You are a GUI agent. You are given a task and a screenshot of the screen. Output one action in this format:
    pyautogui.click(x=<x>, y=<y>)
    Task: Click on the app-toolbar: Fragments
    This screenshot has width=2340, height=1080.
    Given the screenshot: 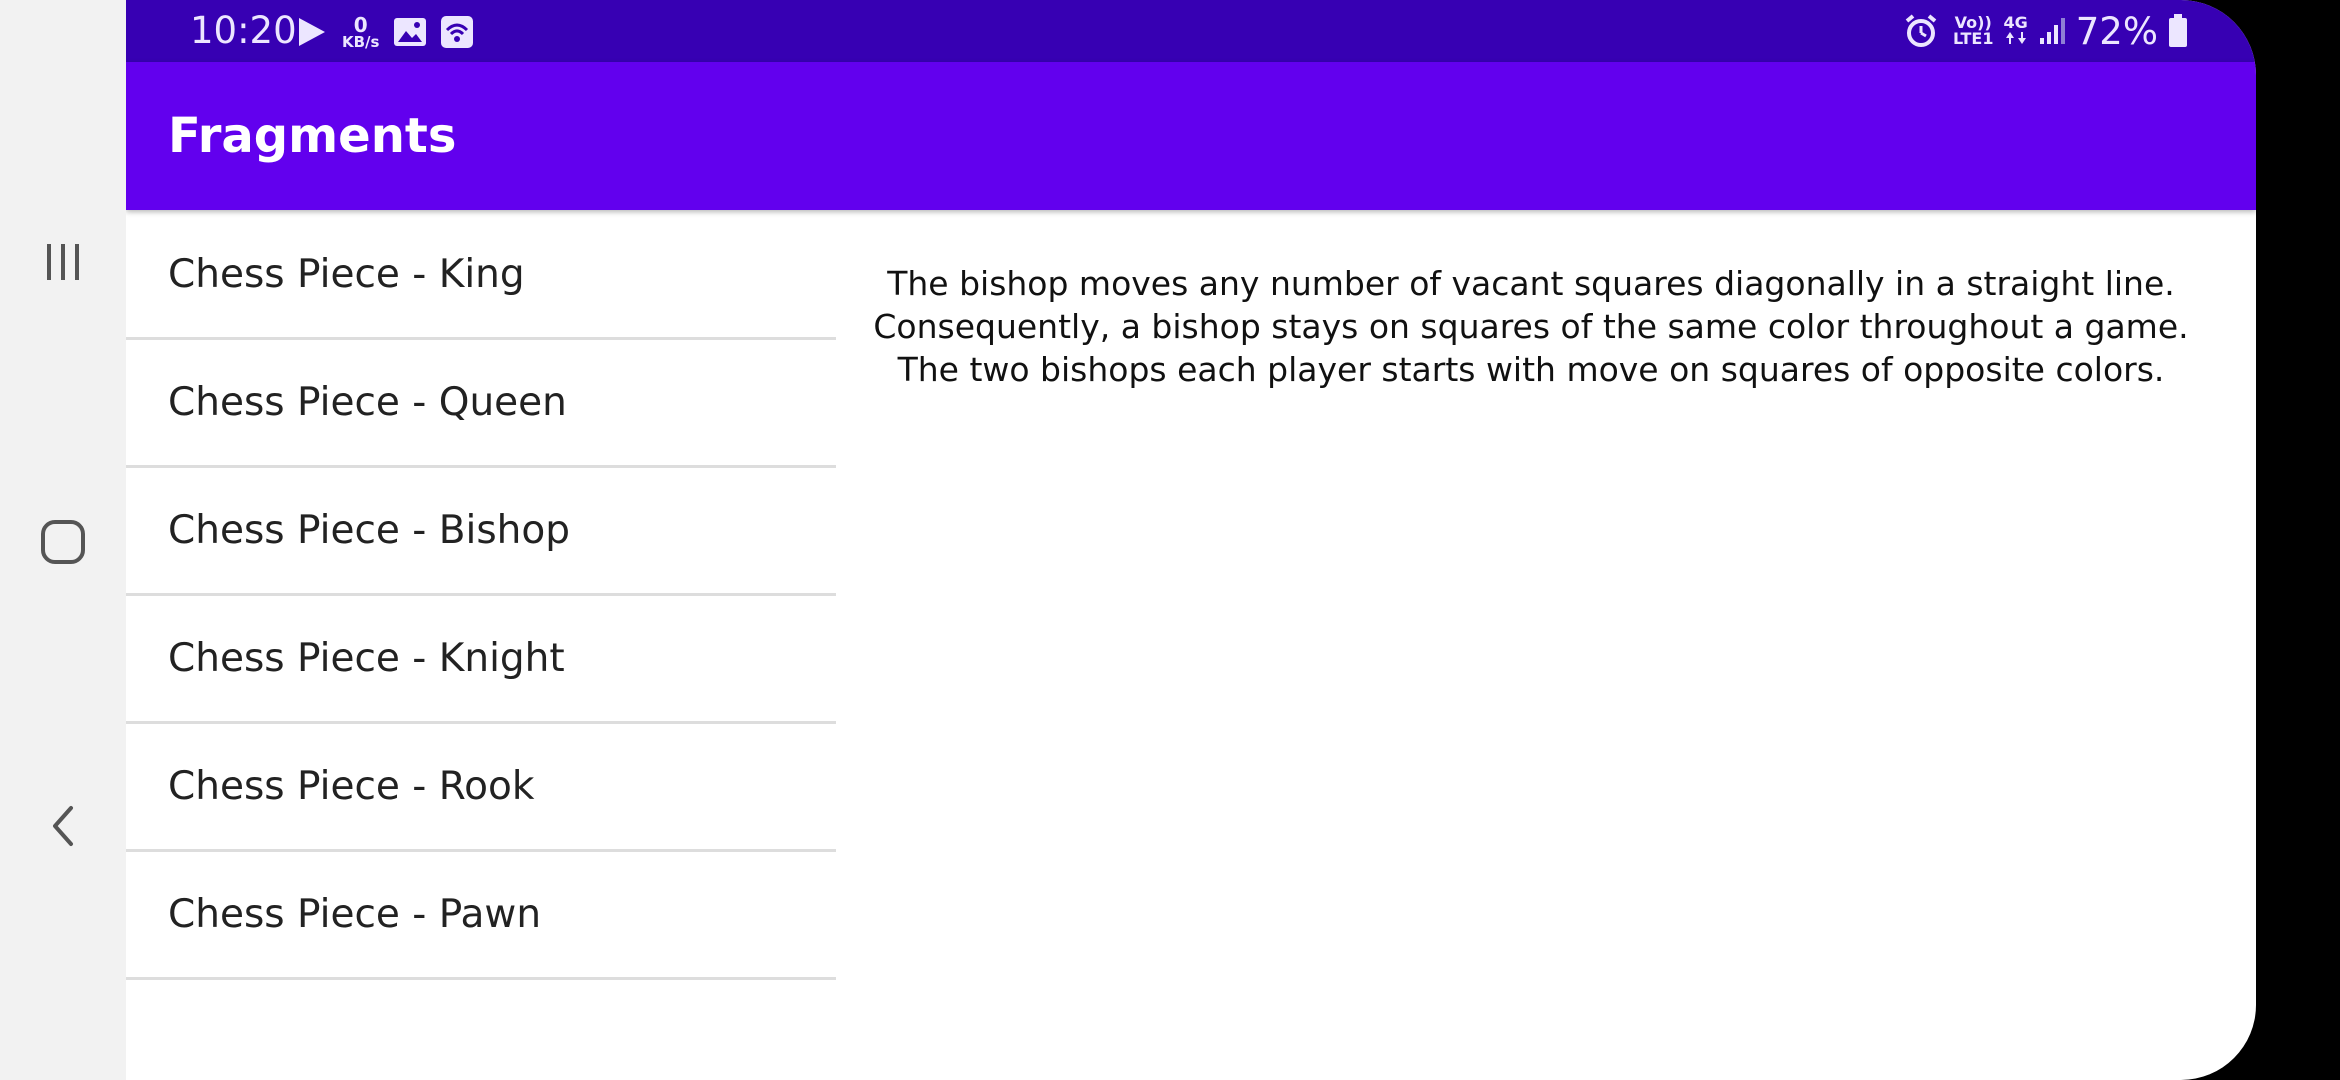 What is the action you would take?
    pyautogui.click(x=1191, y=136)
    